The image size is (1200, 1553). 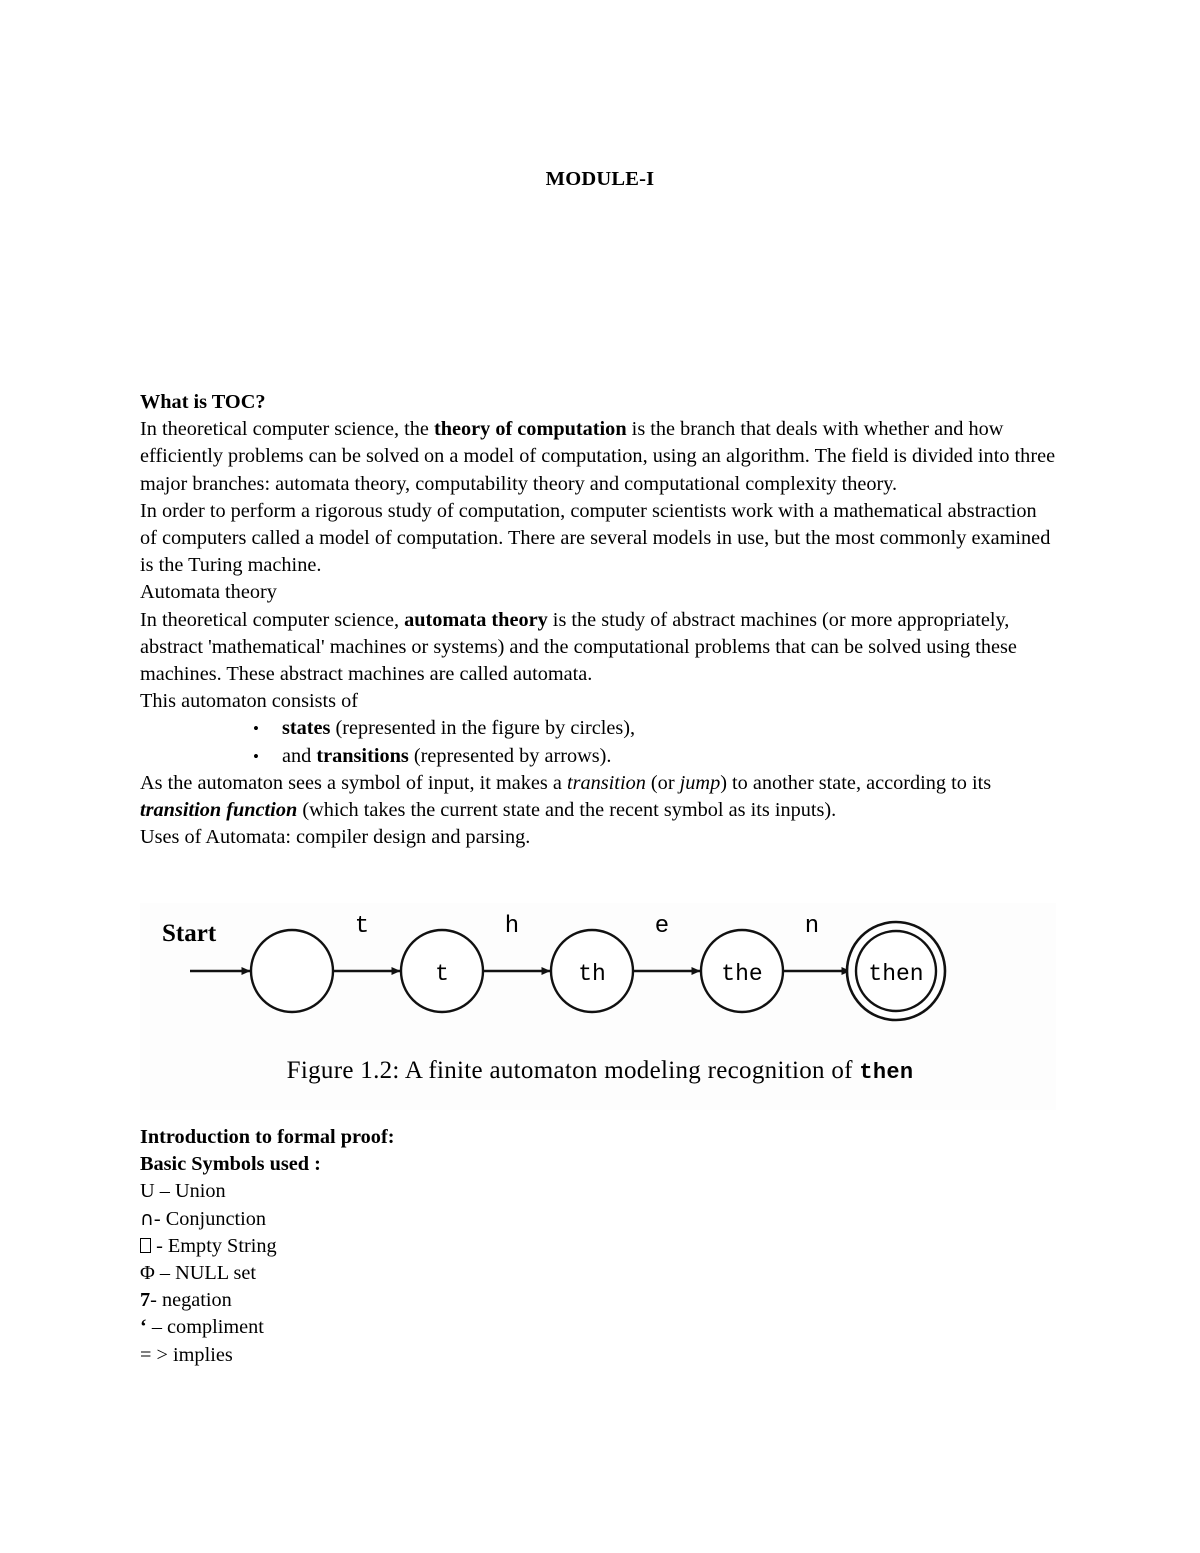 What do you see at coordinates (490, 1219) in the screenshot?
I see `symbol-row-conjunction: ∩- Conjunction` at bounding box center [490, 1219].